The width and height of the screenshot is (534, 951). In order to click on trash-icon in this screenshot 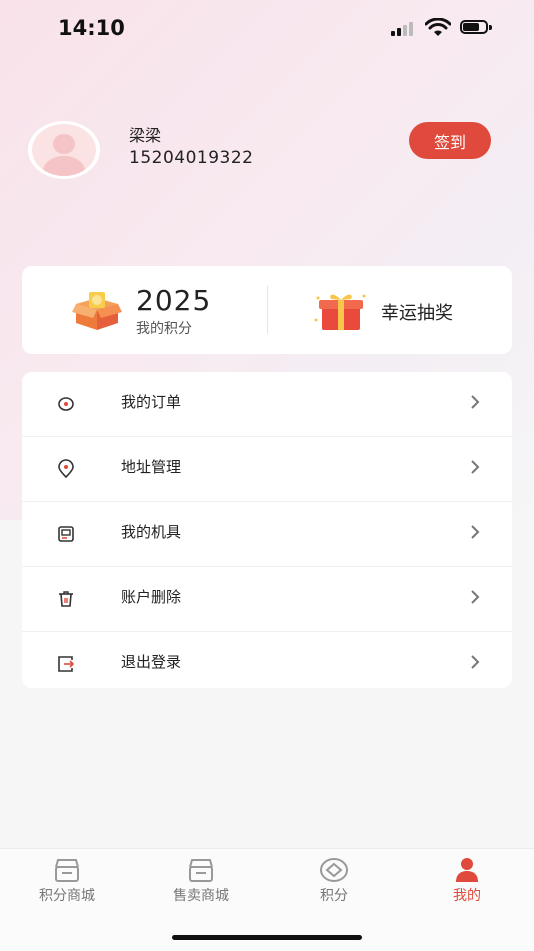, I will do `click(66, 599)`.